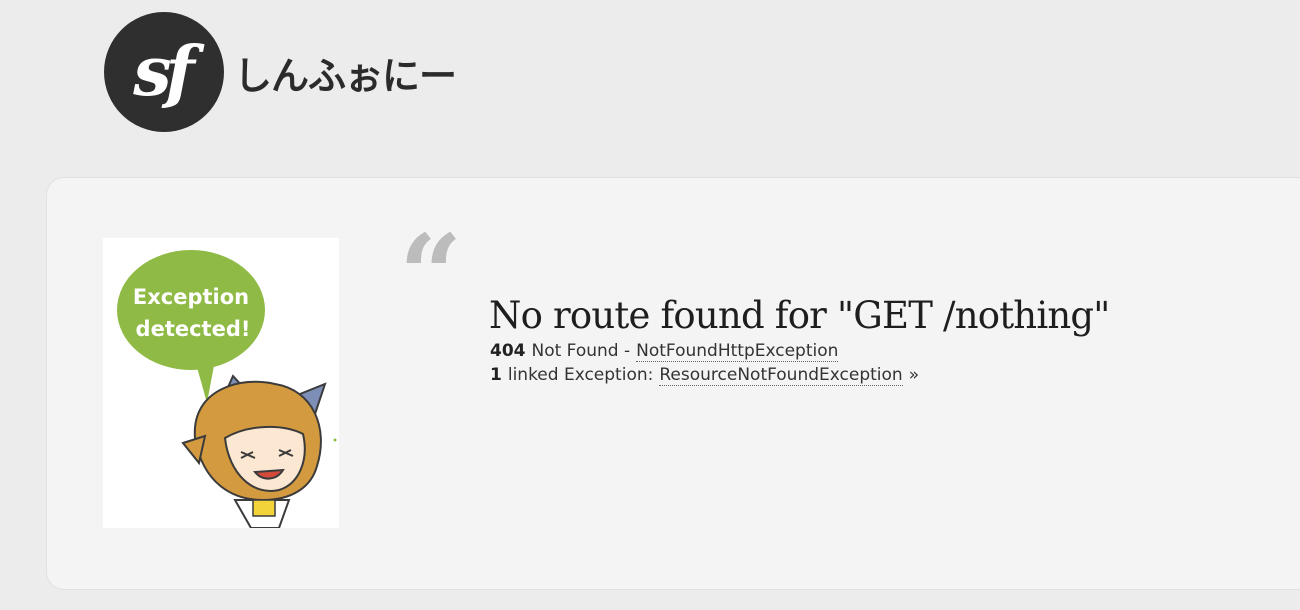  What do you see at coordinates (580, 375) in the screenshot?
I see `linked-label: linked Exception:` at bounding box center [580, 375].